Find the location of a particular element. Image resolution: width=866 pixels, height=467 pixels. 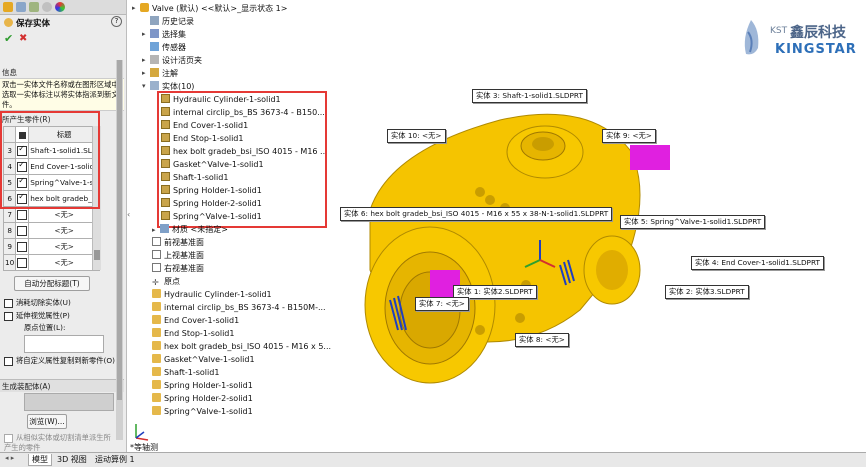

history-icon is located at coordinates (154, 20).